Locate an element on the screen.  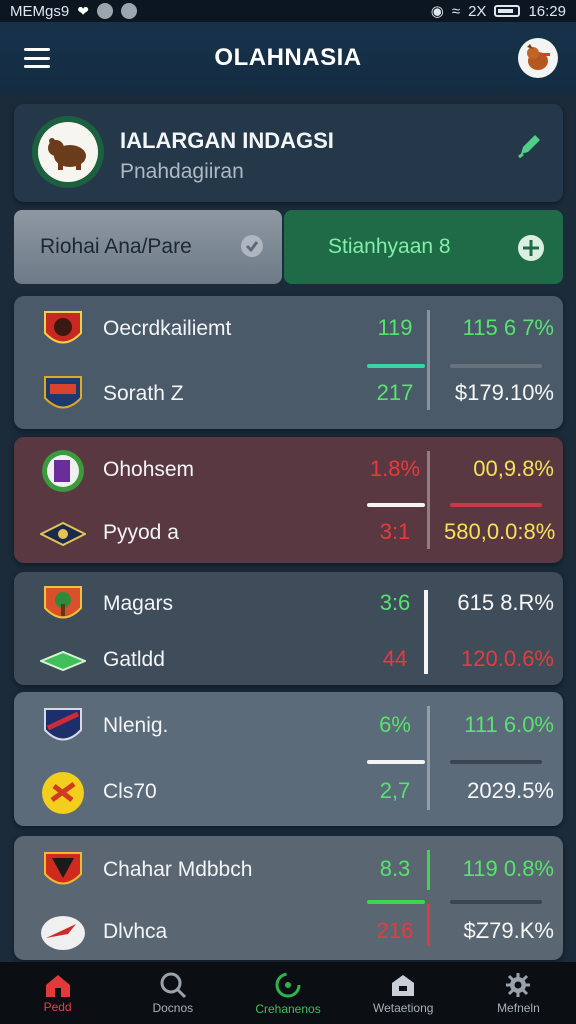
team-name: Ohohsem is located at coordinates (149, 469).